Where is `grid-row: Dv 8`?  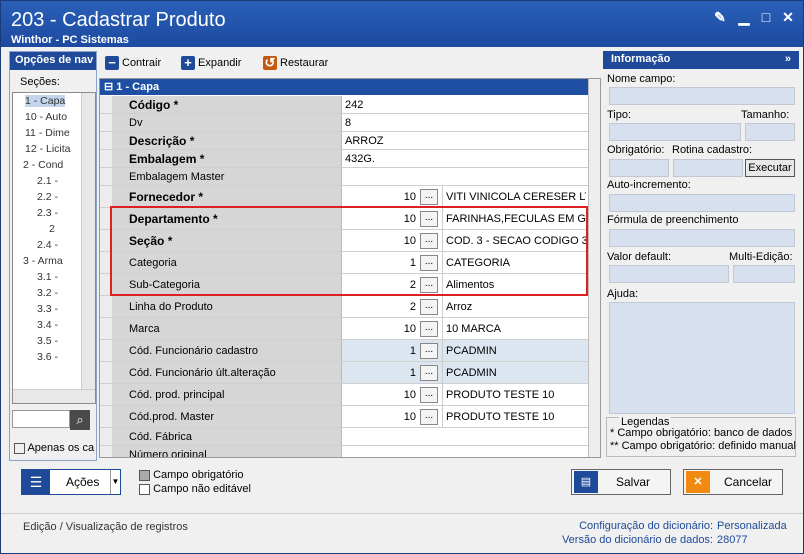 grid-row: Dv 8 is located at coordinates (344, 123).